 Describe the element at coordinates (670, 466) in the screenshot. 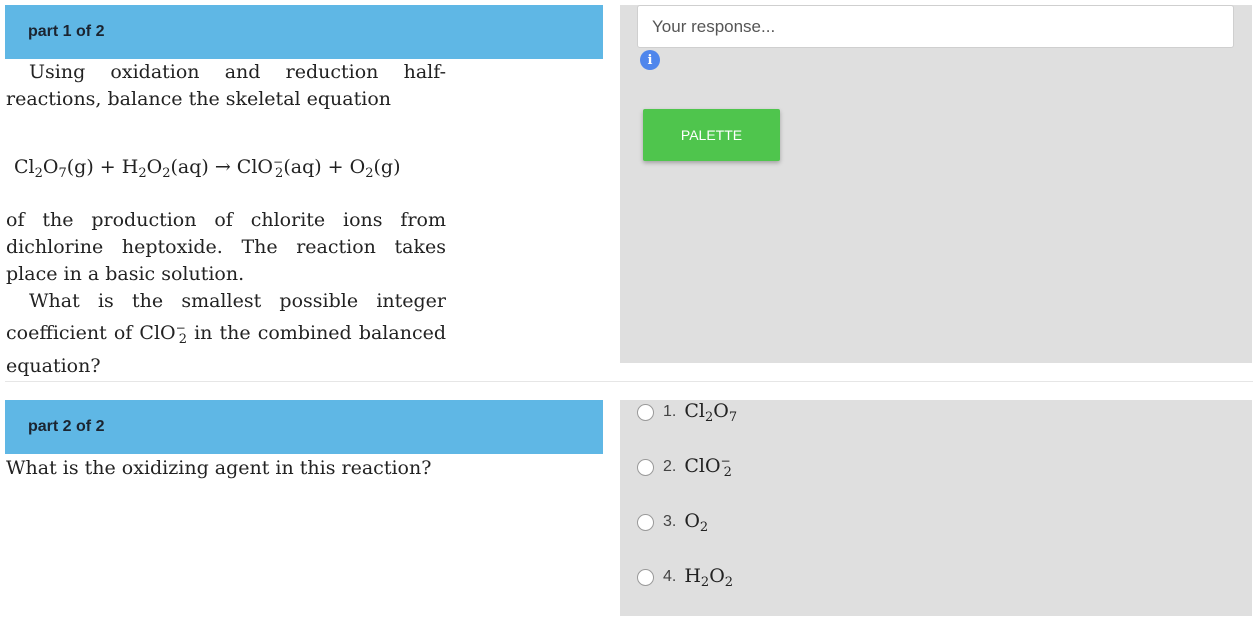

I see `option-2-number: 2.` at that location.